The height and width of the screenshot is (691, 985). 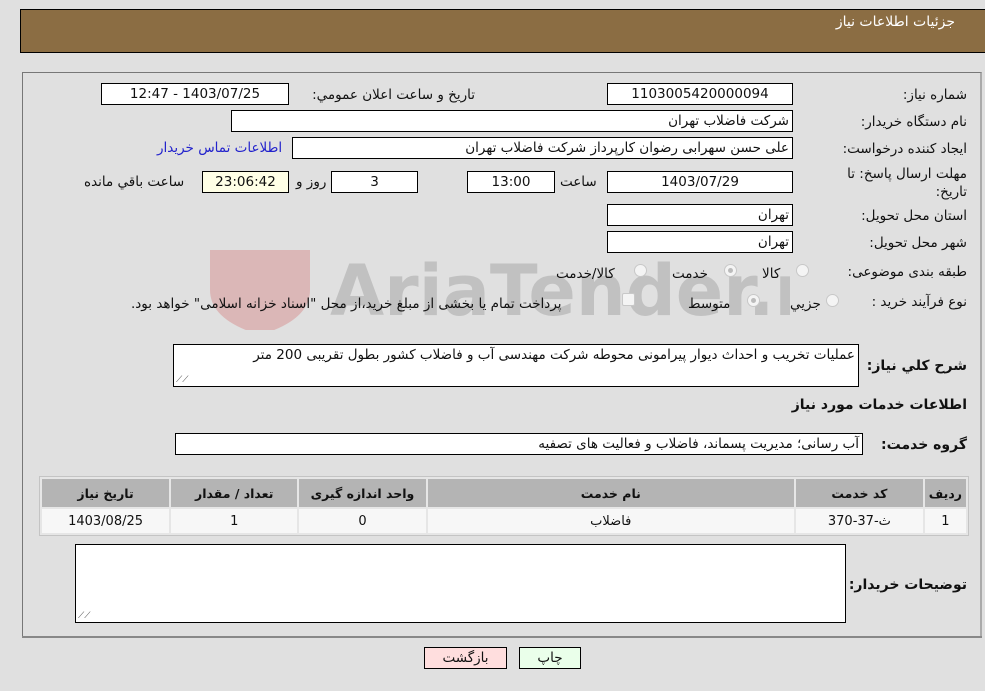 What do you see at coordinates (234, 493) in the screenshot?
I see `col-quantity: تعداد / مقدار` at bounding box center [234, 493].